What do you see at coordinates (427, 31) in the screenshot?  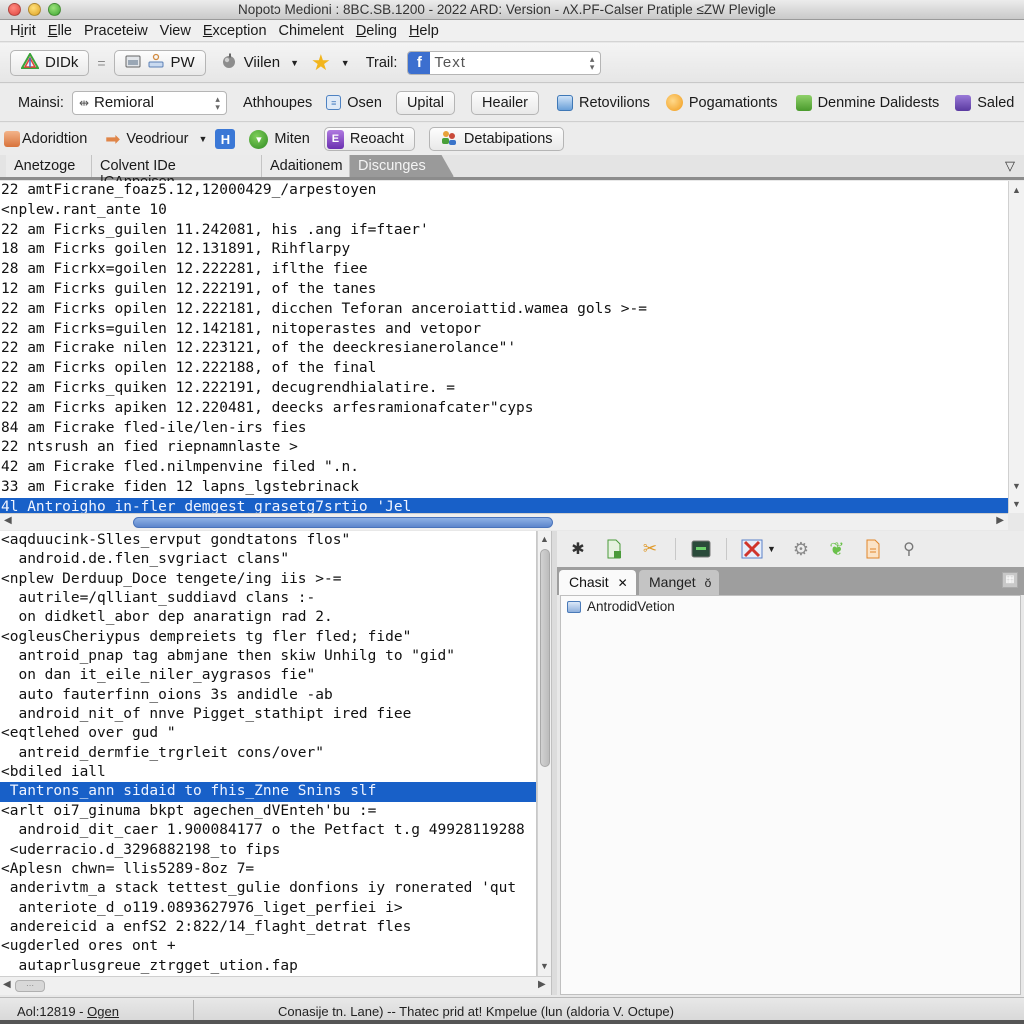 I see `menu-help: Help` at bounding box center [427, 31].